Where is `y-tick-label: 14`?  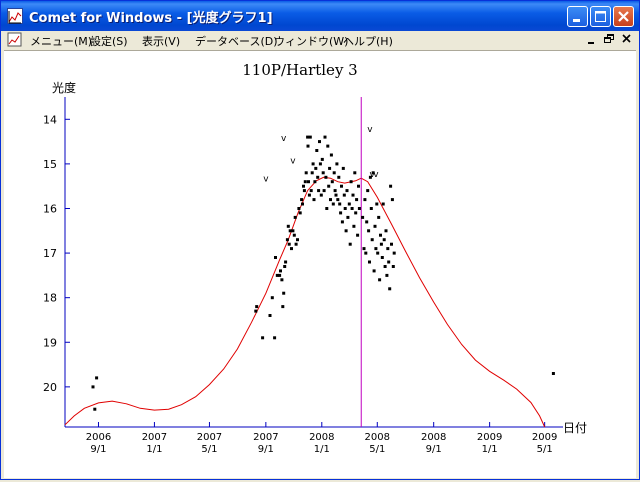
y-tick-label: 14 is located at coordinates (50, 119).